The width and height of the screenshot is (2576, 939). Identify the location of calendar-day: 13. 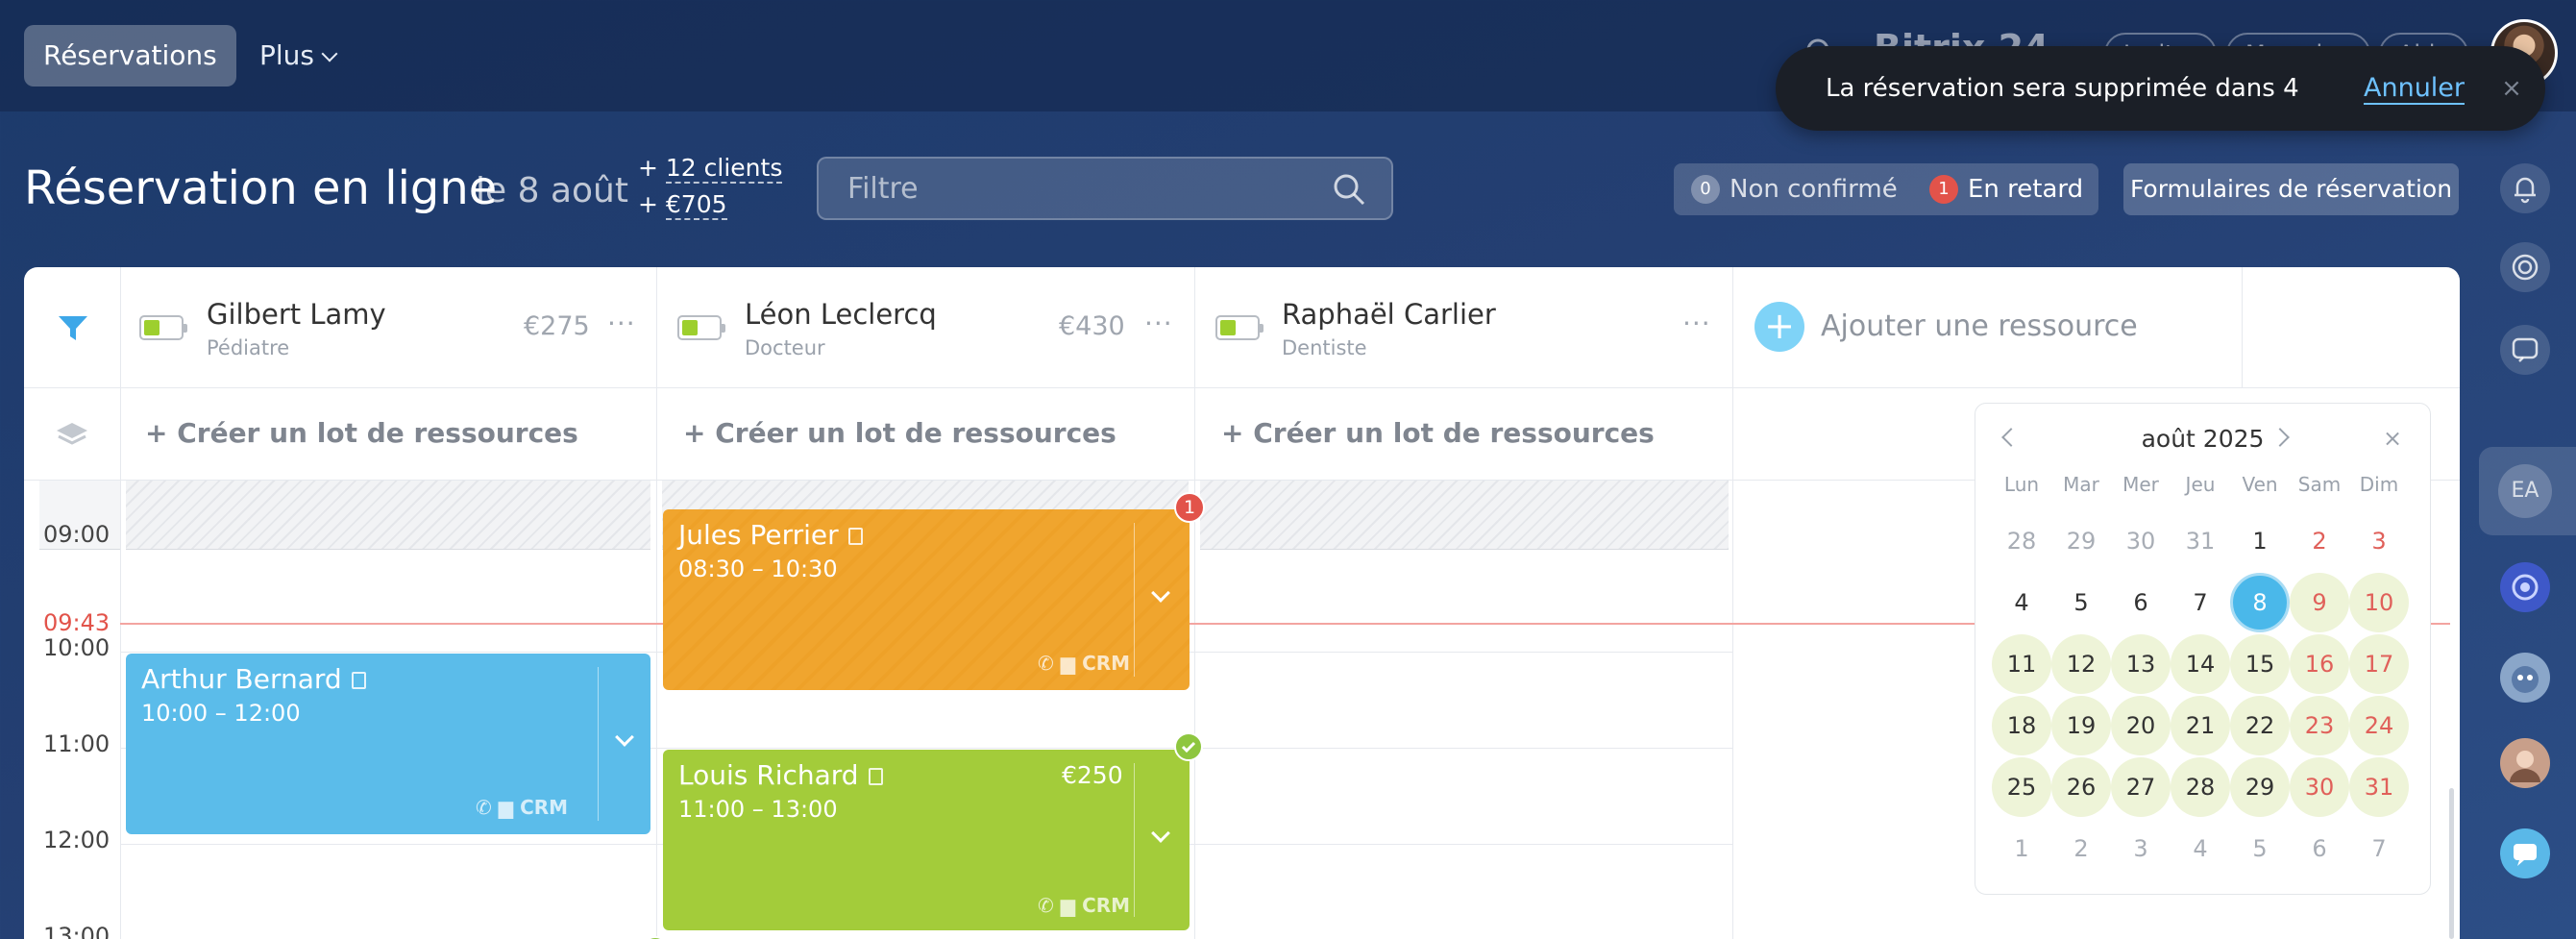
(2141, 664).